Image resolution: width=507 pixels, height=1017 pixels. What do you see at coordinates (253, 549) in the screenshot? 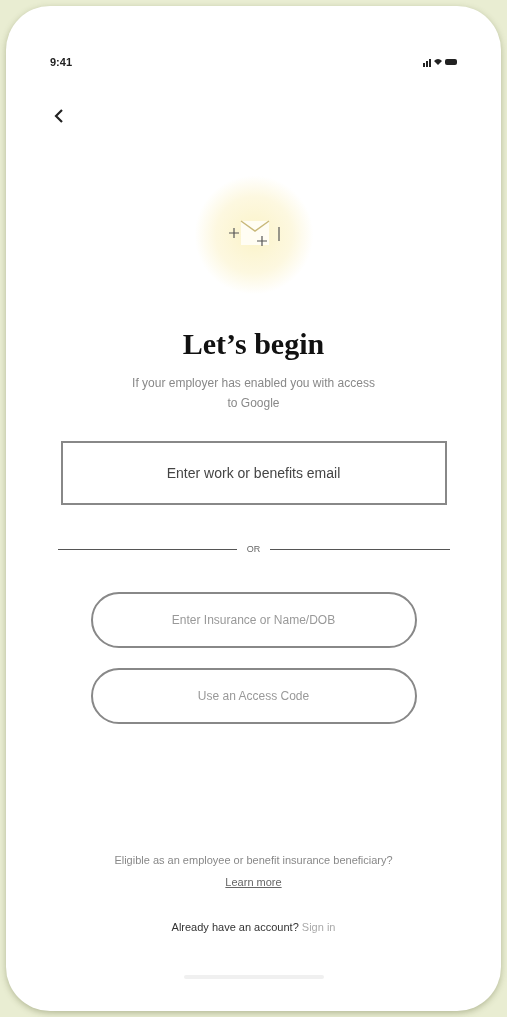
I see `or-divider-label: OR` at bounding box center [253, 549].